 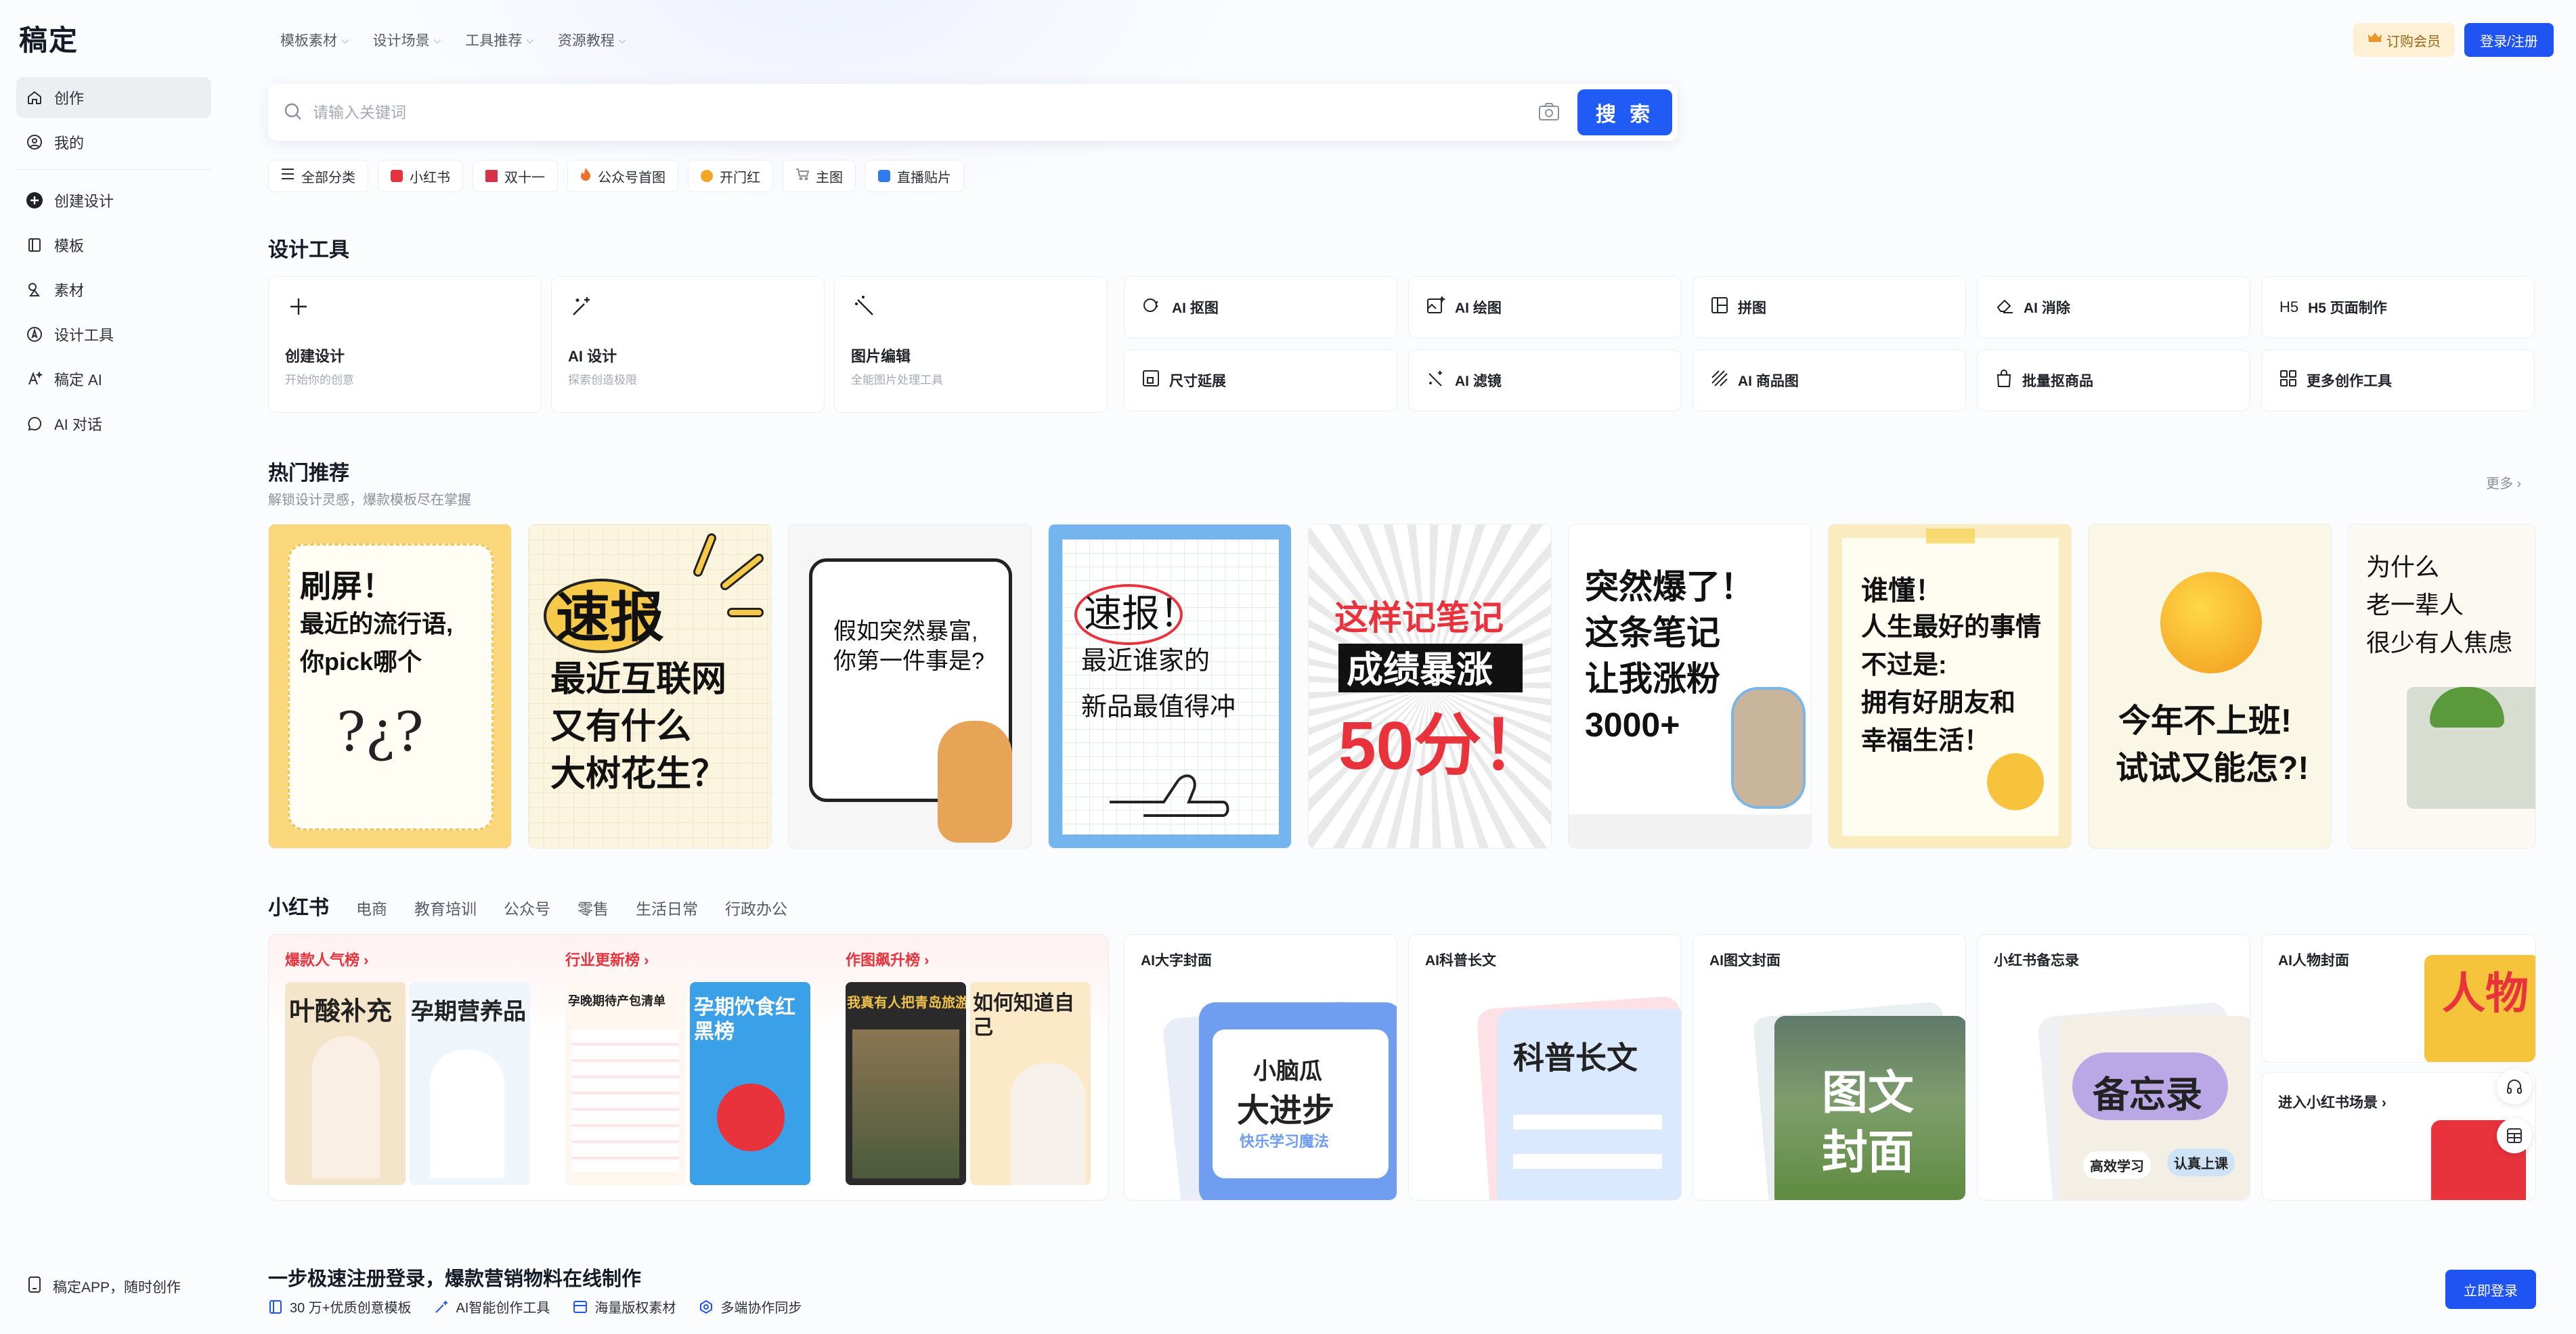 I want to click on template-card: 这样记笔记 成绩暴涨 50分！, so click(x=1430, y=686).